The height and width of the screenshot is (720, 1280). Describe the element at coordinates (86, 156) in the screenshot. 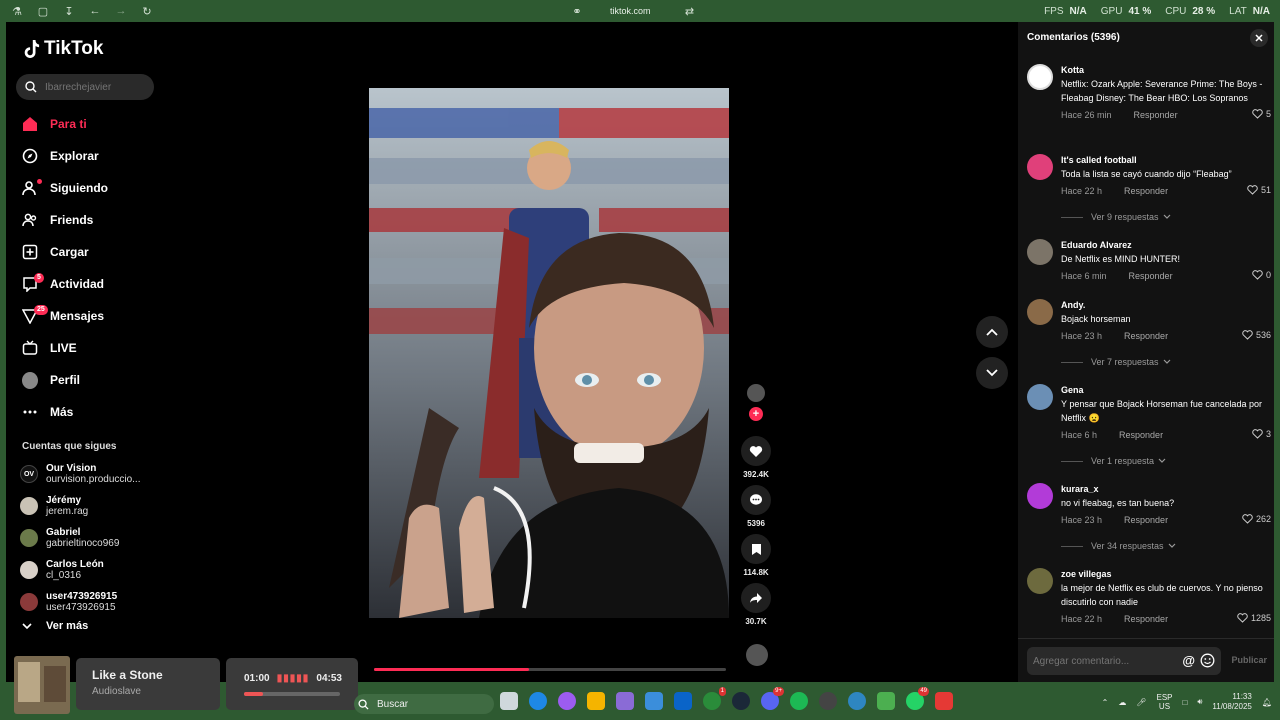

I see `nav-explorar: Explorar` at that location.